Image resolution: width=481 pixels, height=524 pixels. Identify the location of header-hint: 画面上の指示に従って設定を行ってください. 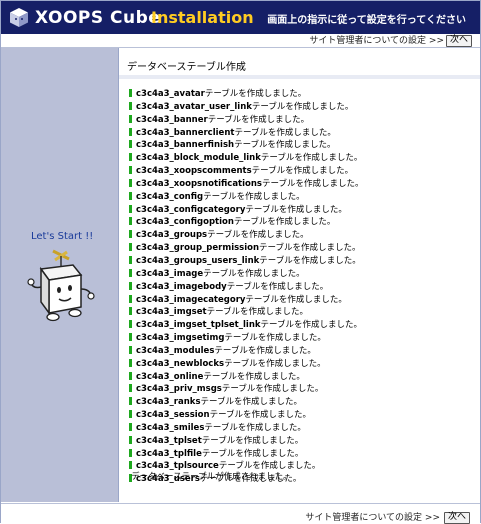
(366, 20).